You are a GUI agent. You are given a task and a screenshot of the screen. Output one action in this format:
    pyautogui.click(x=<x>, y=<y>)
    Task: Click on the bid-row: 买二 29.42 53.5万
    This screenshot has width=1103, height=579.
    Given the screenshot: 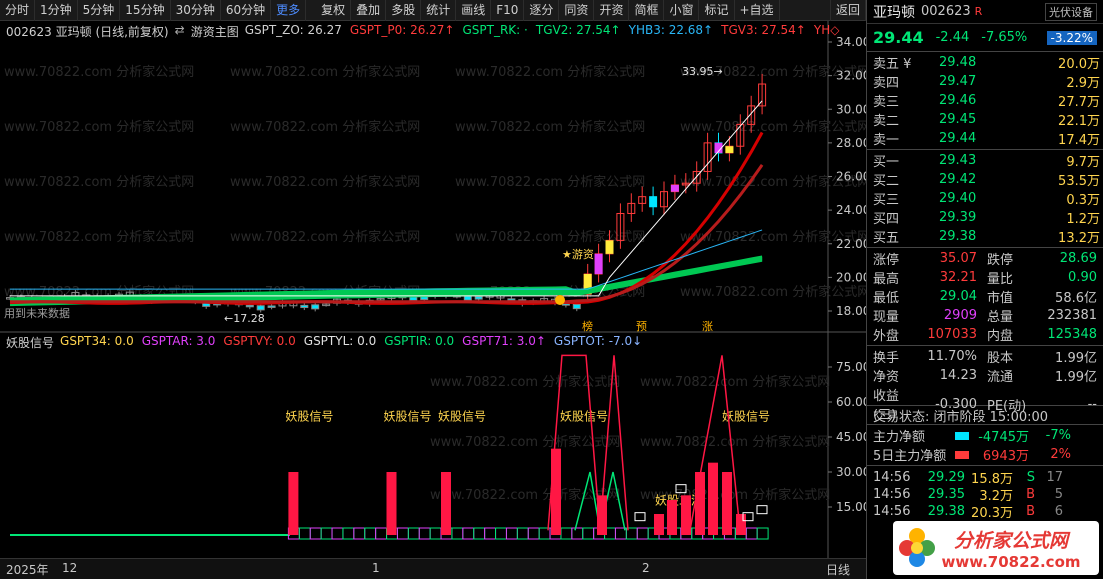 What is the action you would take?
    pyautogui.click(x=985, y=179)
    